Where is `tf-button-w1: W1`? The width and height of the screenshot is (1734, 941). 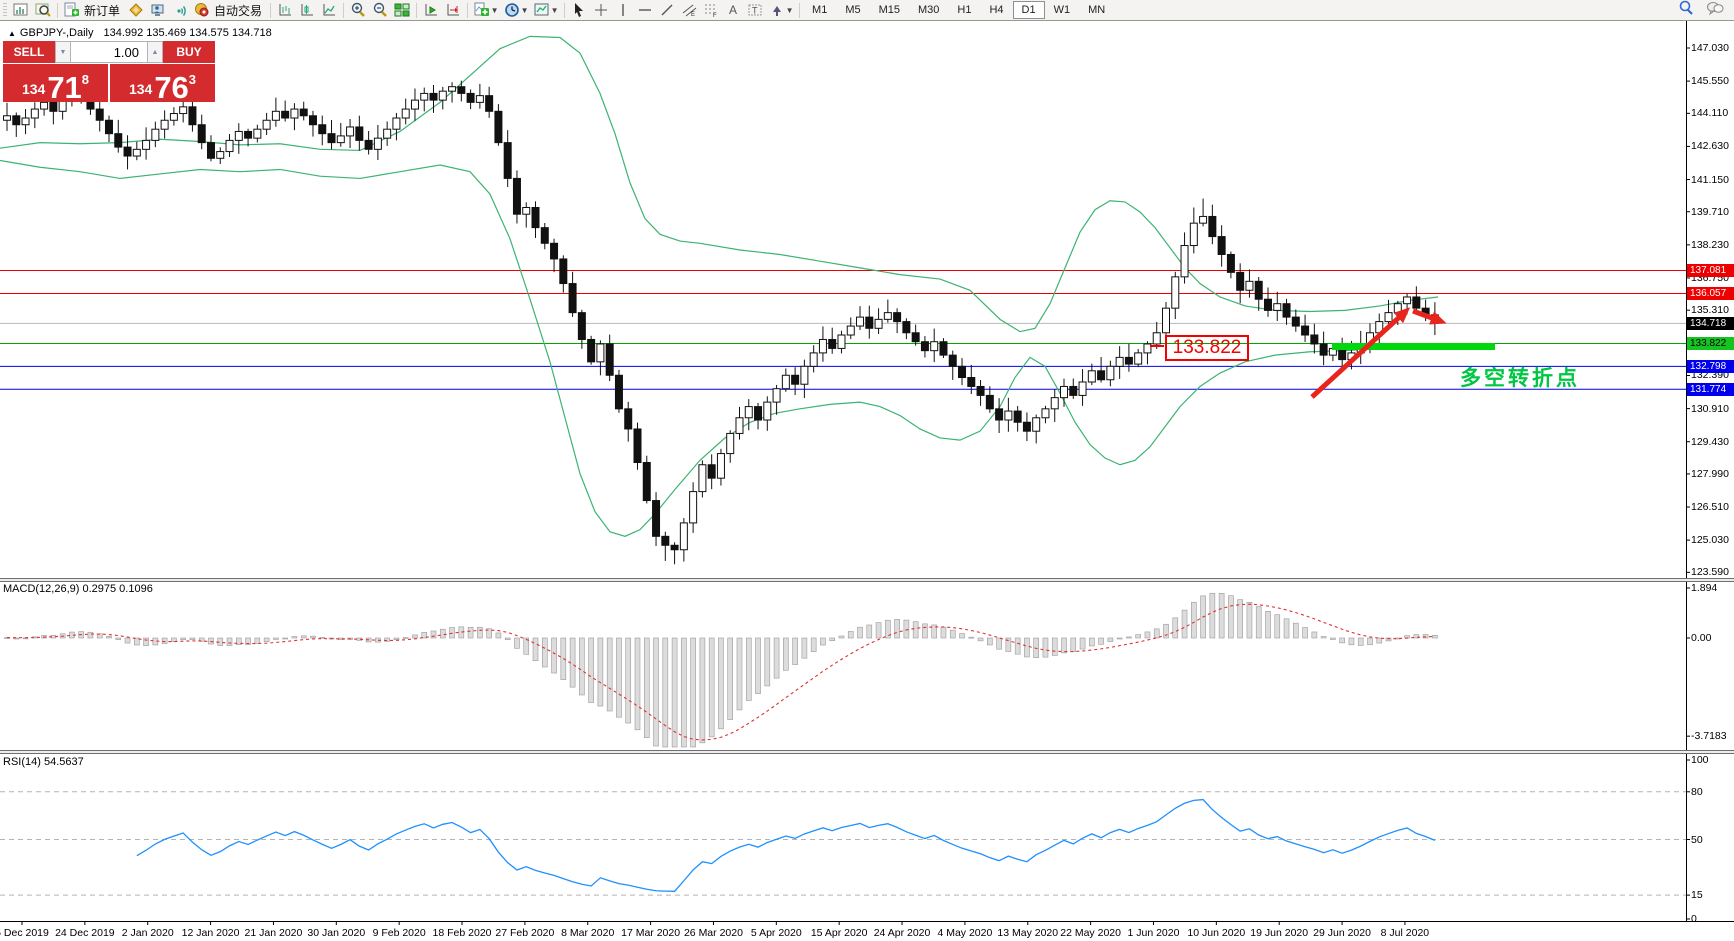
tf-button-w1: W1 is located at coordinates (1062, 10).